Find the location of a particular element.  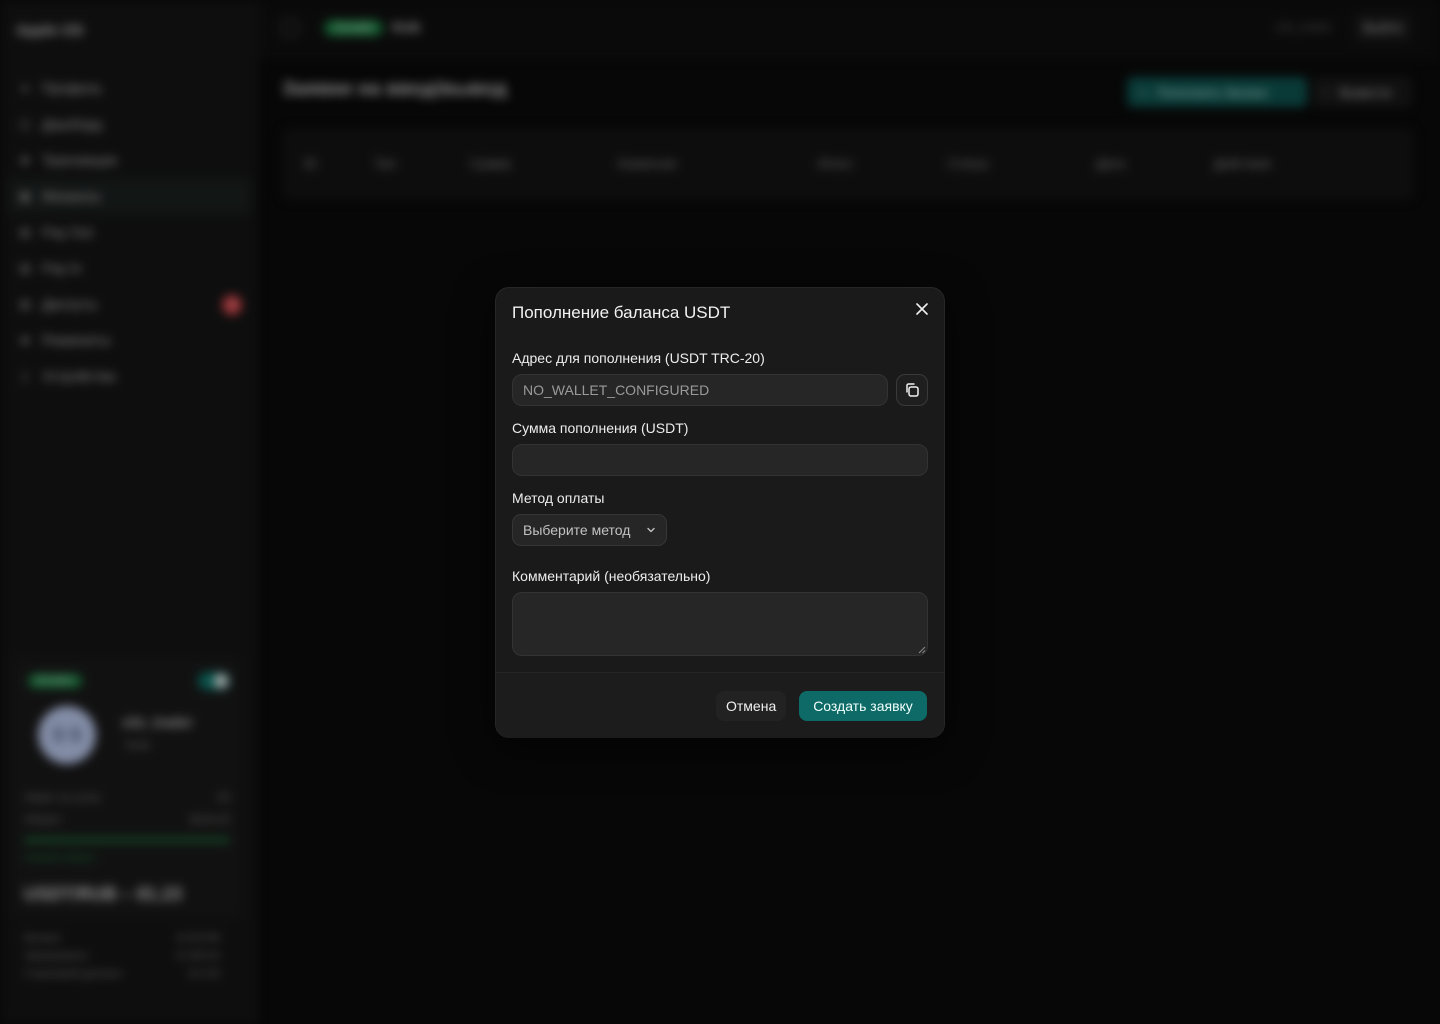

address-field is located at coordinates (700, 390).